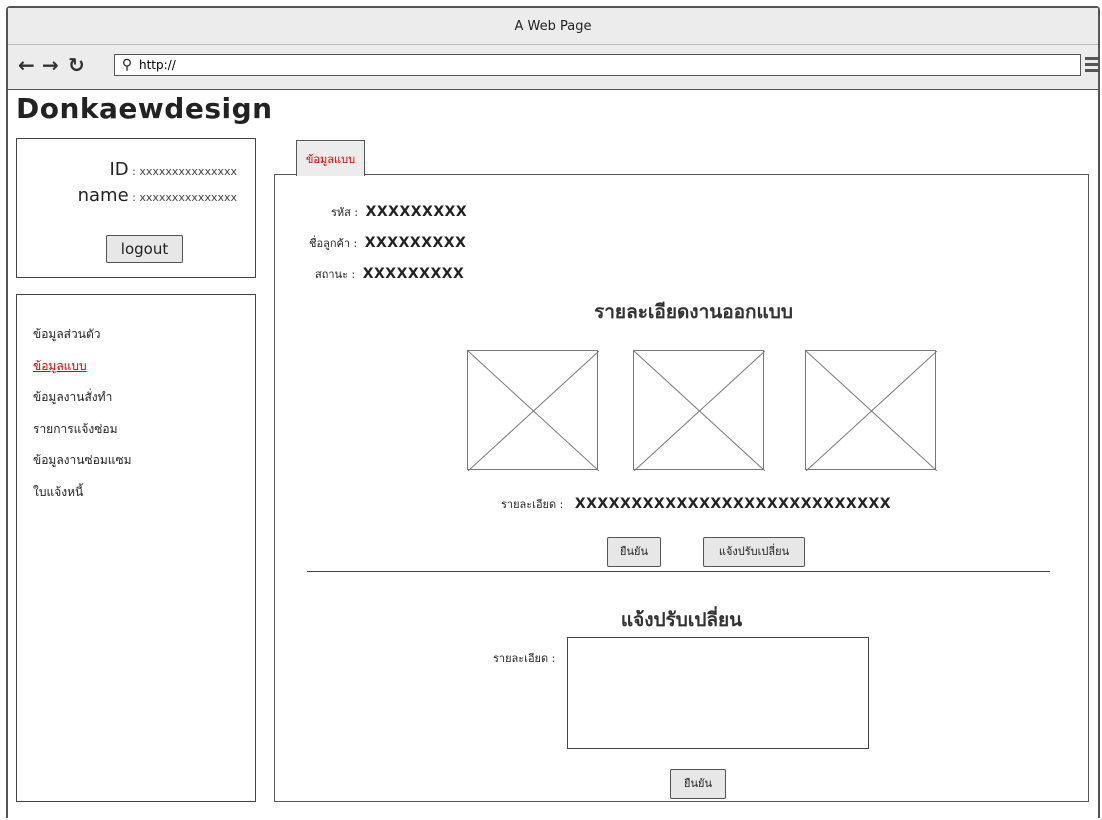 The image size is (1102, 820). Describe the element at coordinates (119, 169) in the screenshot. I see `user-id-label: ID` at that location.